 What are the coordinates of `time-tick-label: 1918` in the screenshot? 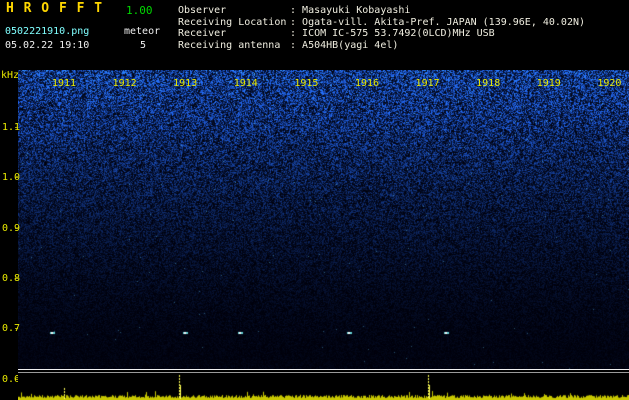 It's located at (488, 83).